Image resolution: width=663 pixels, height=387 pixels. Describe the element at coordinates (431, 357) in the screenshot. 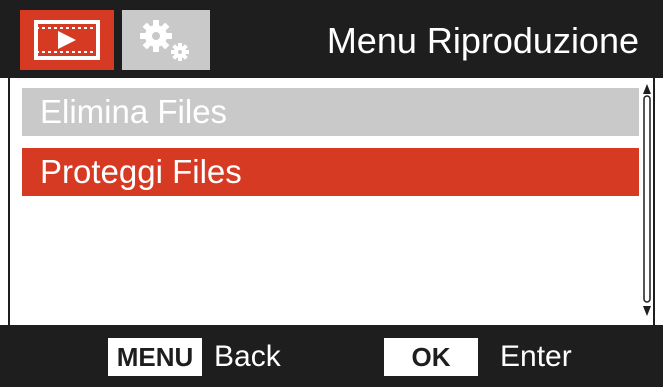

I see `ok-key-badge: OK` at that location.